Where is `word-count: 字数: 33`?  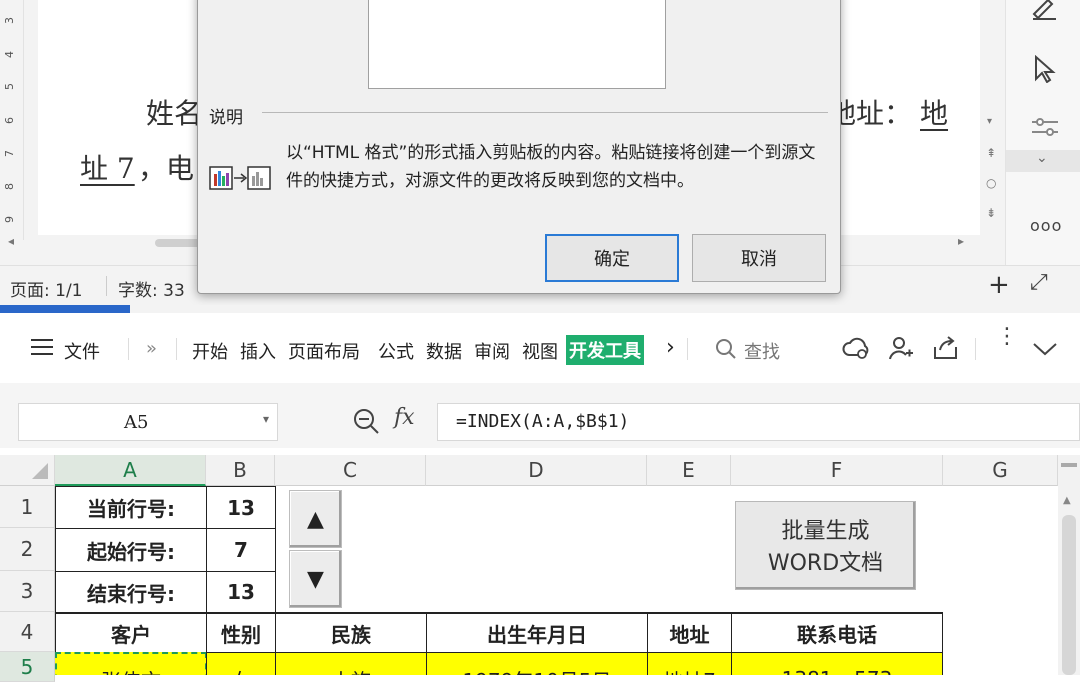 word-count: 字数: 33 is located at coordinates (151, 288).